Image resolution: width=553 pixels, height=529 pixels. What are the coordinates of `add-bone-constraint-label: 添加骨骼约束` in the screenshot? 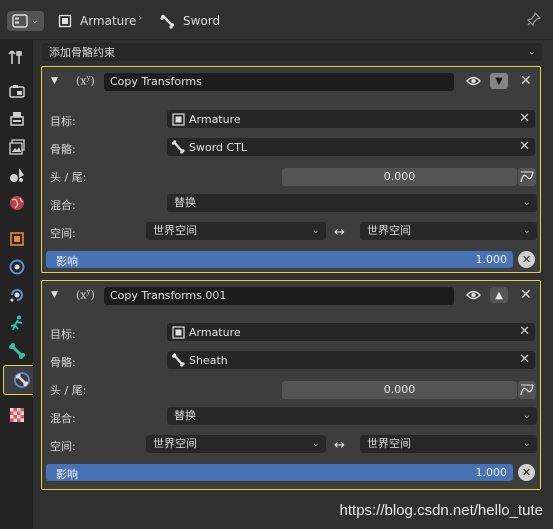 It's located at (82, 52).